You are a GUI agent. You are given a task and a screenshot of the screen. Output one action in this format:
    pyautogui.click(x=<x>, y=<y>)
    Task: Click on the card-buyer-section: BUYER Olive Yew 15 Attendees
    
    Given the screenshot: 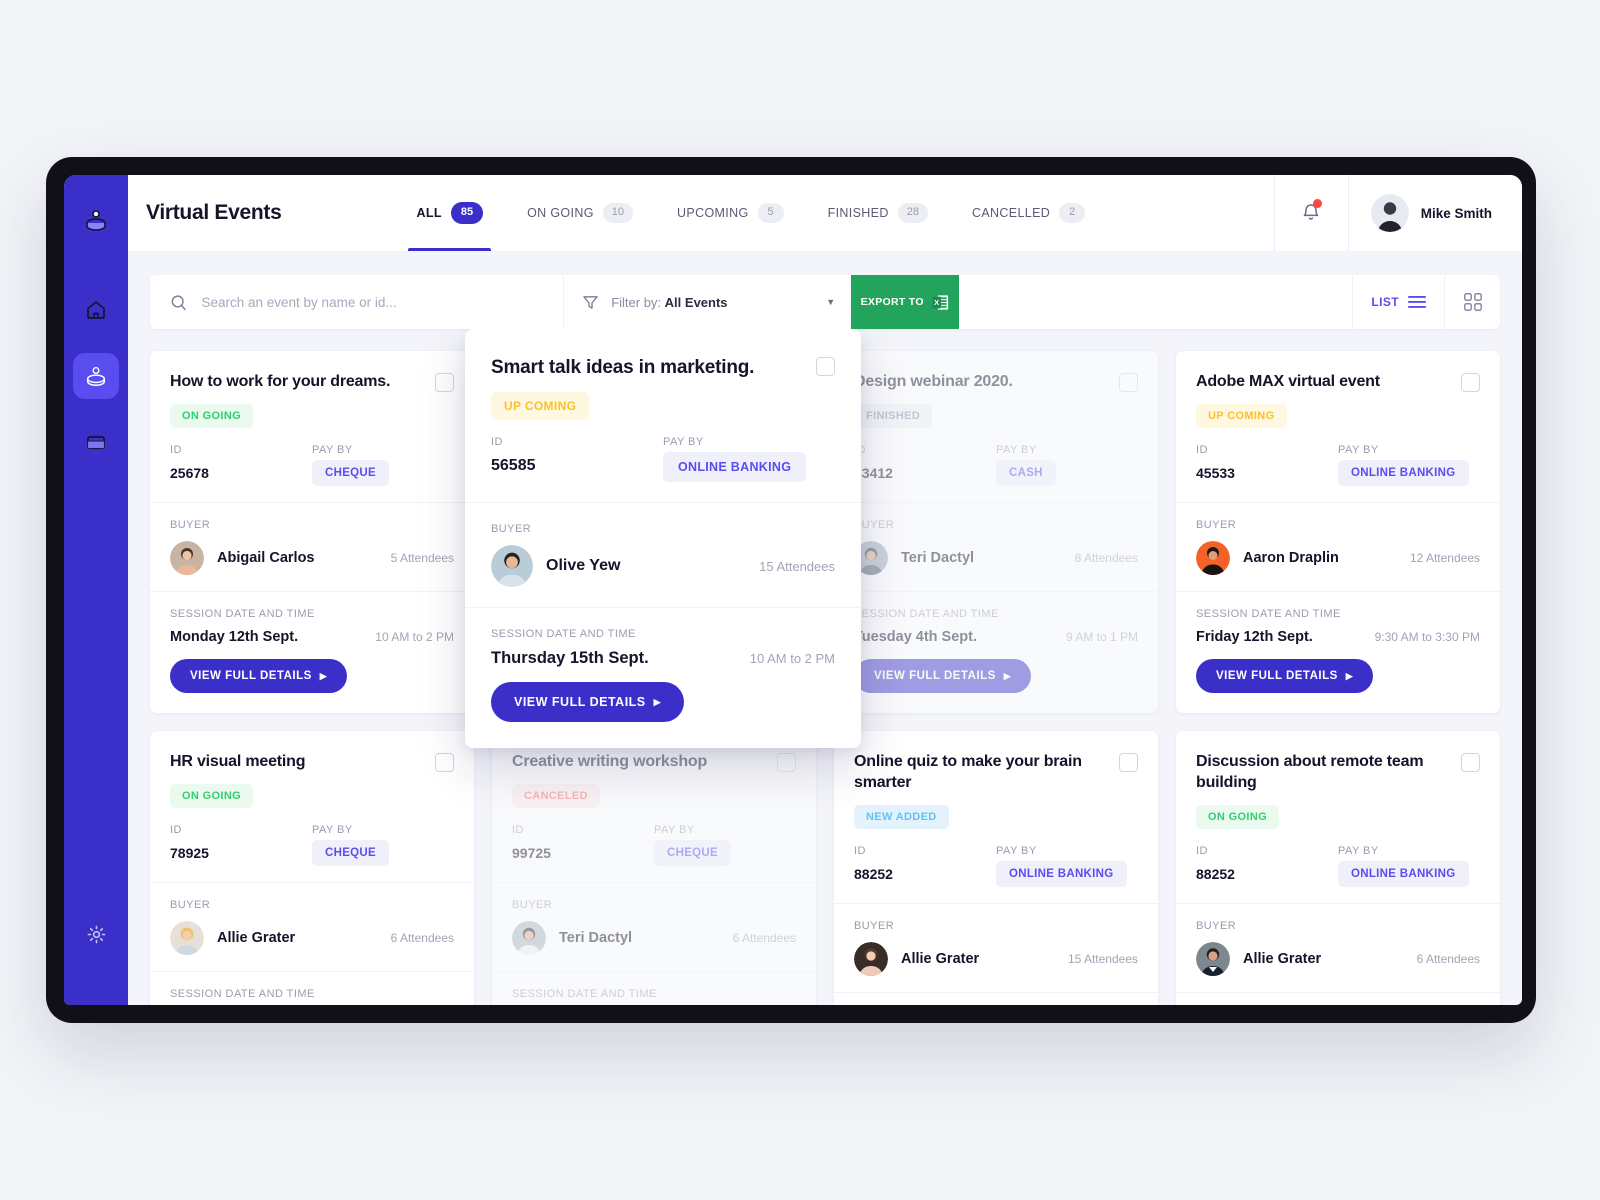 What is the action you would take?
    pyautogui.click(x=663, y=556)
    